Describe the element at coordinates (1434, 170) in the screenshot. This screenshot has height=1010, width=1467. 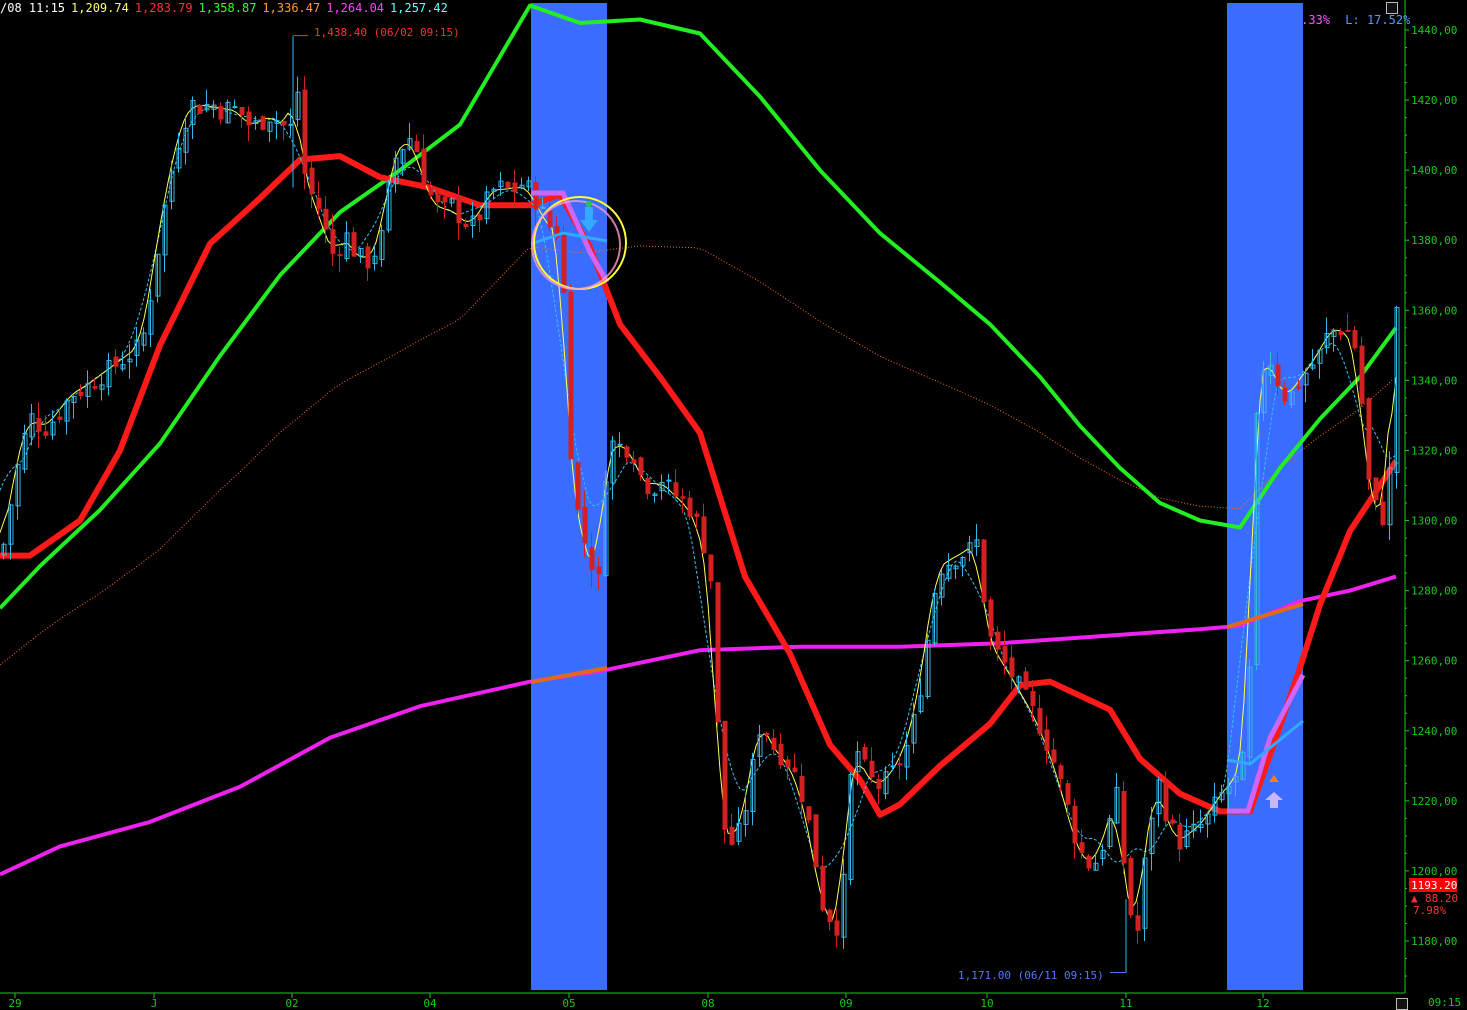
I see `y-tick-label: 1400,00` at that location.